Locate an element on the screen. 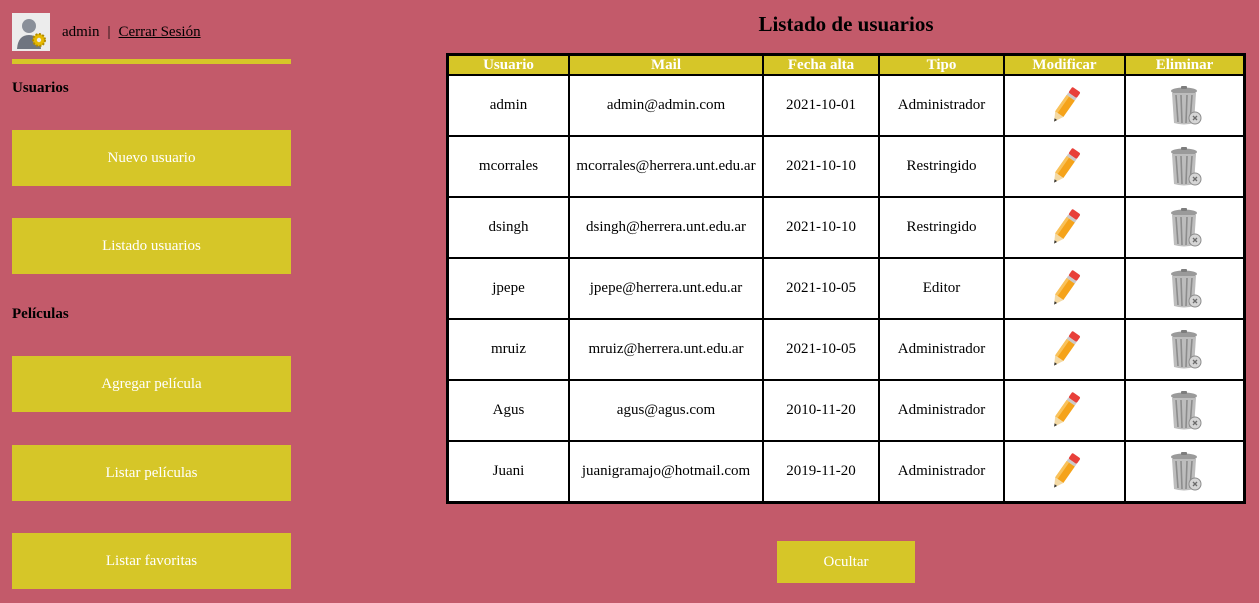 The image size is (1259, 603). cell-mail: mruiz@herrera.unt.edu.ar is located at coordinates (665, 348).